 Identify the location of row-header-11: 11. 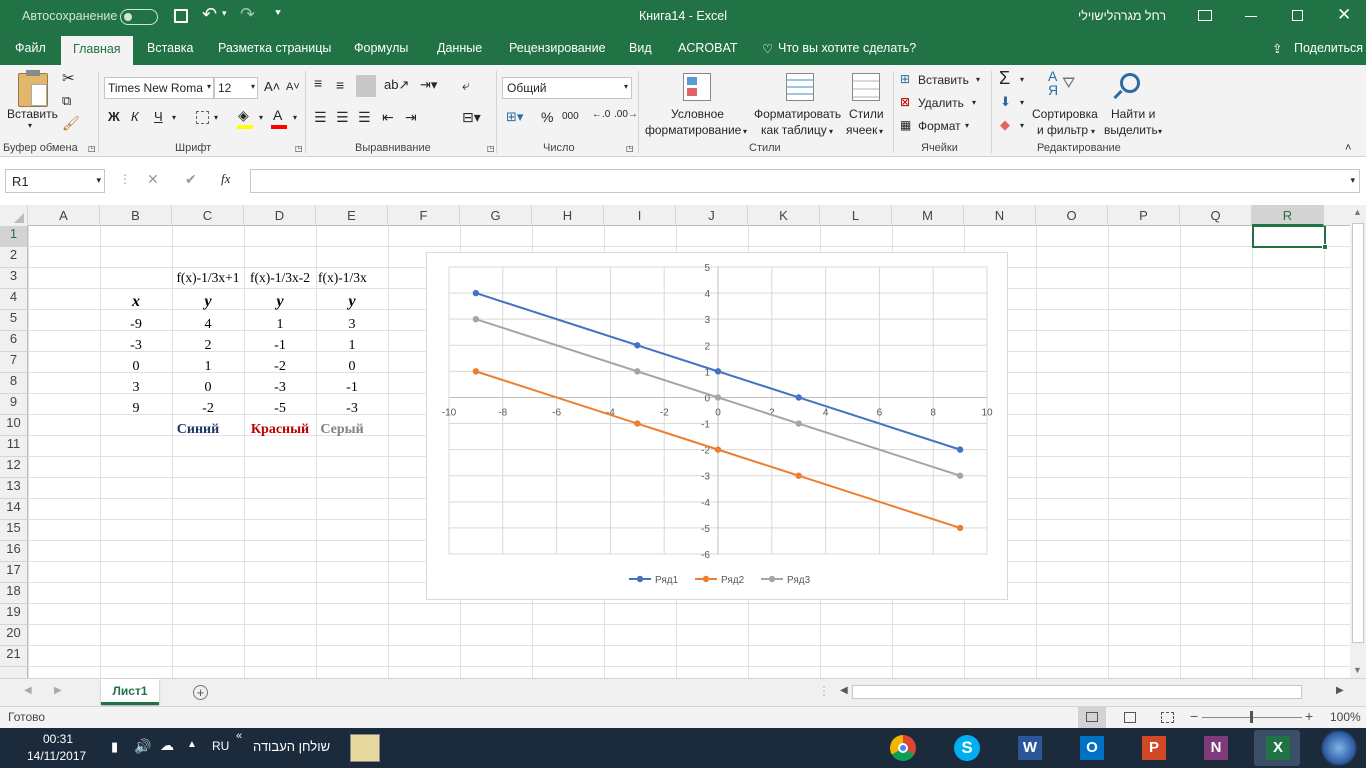
(14, 446).